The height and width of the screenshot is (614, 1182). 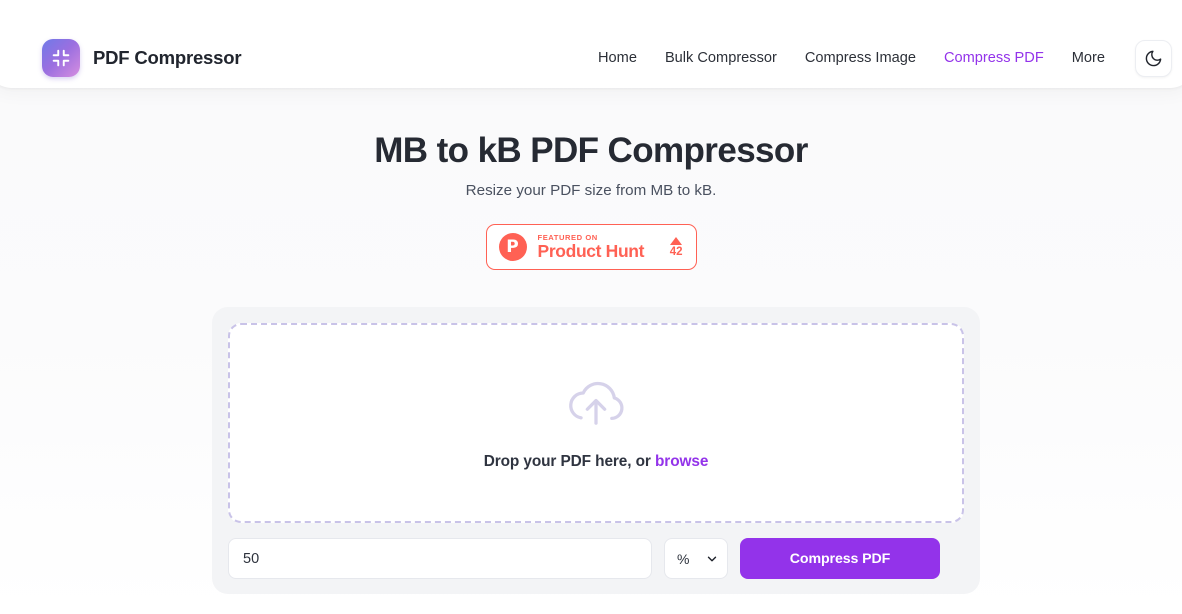 What do you see at coordinates (167, 57) in the screenshot?
I see `brand-name: PDF Compressor` at bounding box center [167, 57].